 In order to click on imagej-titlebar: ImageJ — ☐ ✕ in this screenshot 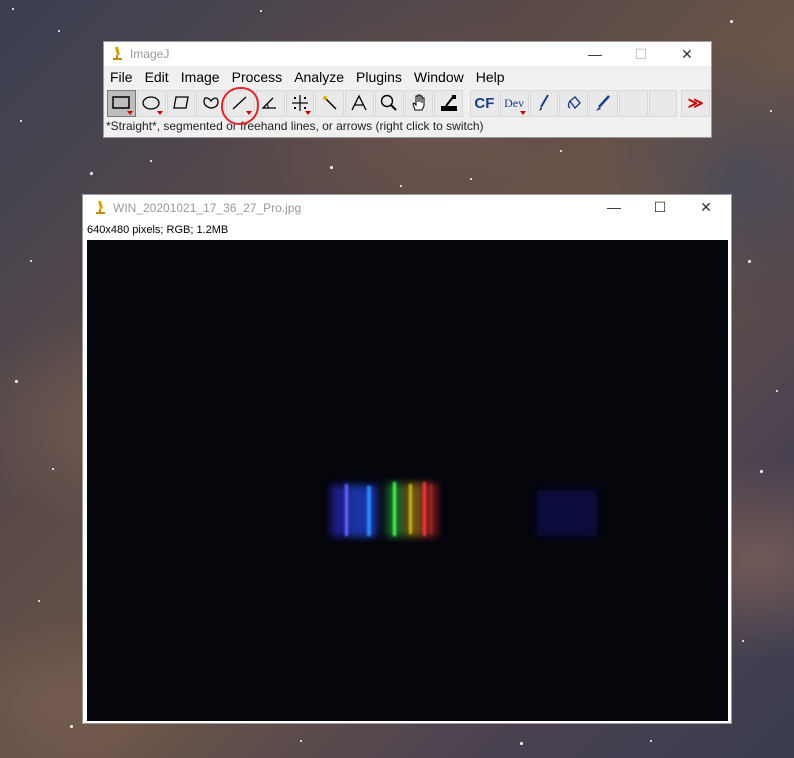, I will do `click(407, 54)`.